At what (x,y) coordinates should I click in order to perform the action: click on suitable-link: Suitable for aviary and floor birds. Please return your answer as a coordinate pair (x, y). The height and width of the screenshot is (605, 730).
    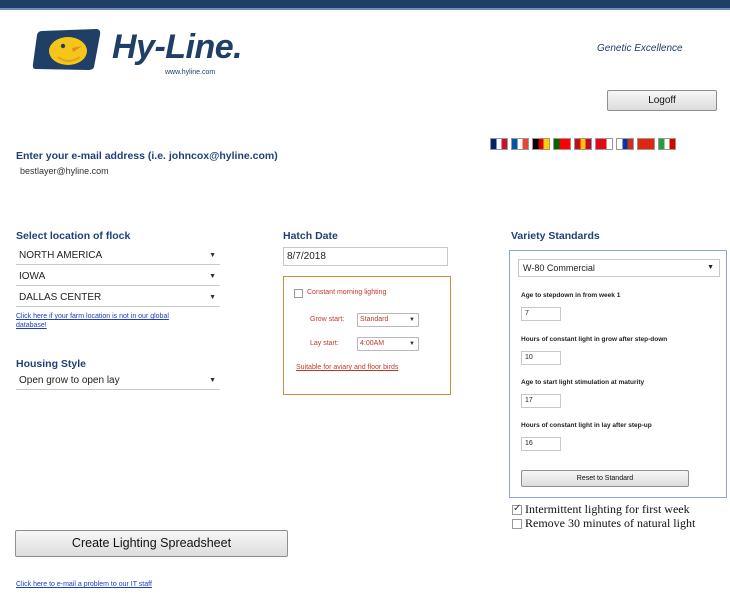
    Looking at the image, I should click on (347, 367).